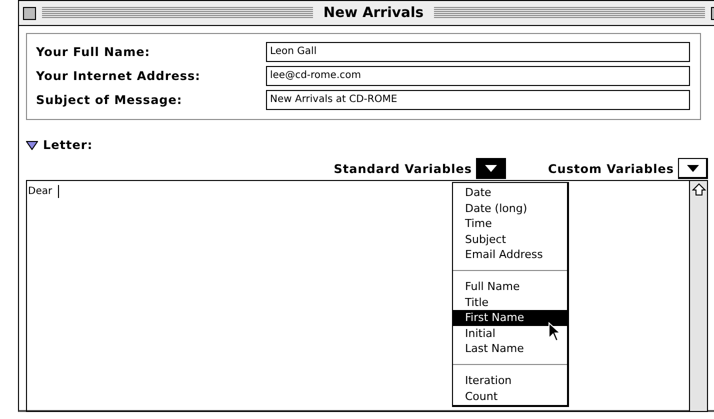 This screenshot has width=714, height=419. I want to click on menu-item: Date, so click(510, 193).